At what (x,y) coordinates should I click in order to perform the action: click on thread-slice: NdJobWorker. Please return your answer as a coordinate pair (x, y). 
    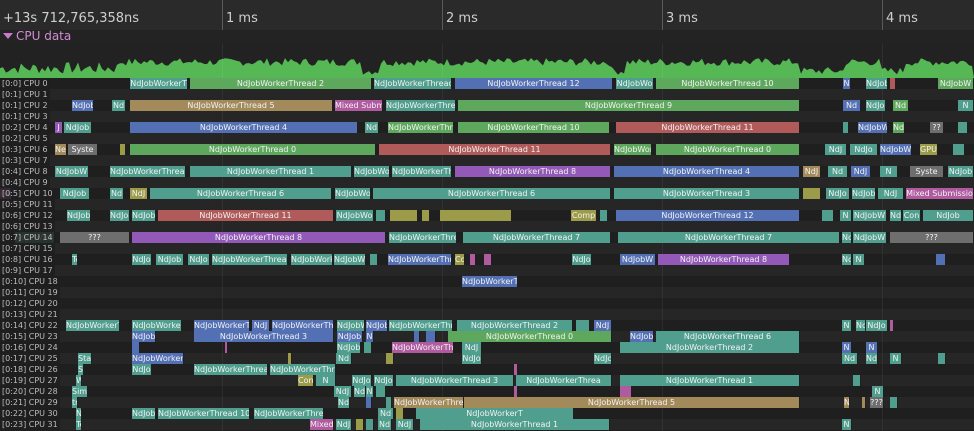
    Looking at the image, I should click on (158, 358).